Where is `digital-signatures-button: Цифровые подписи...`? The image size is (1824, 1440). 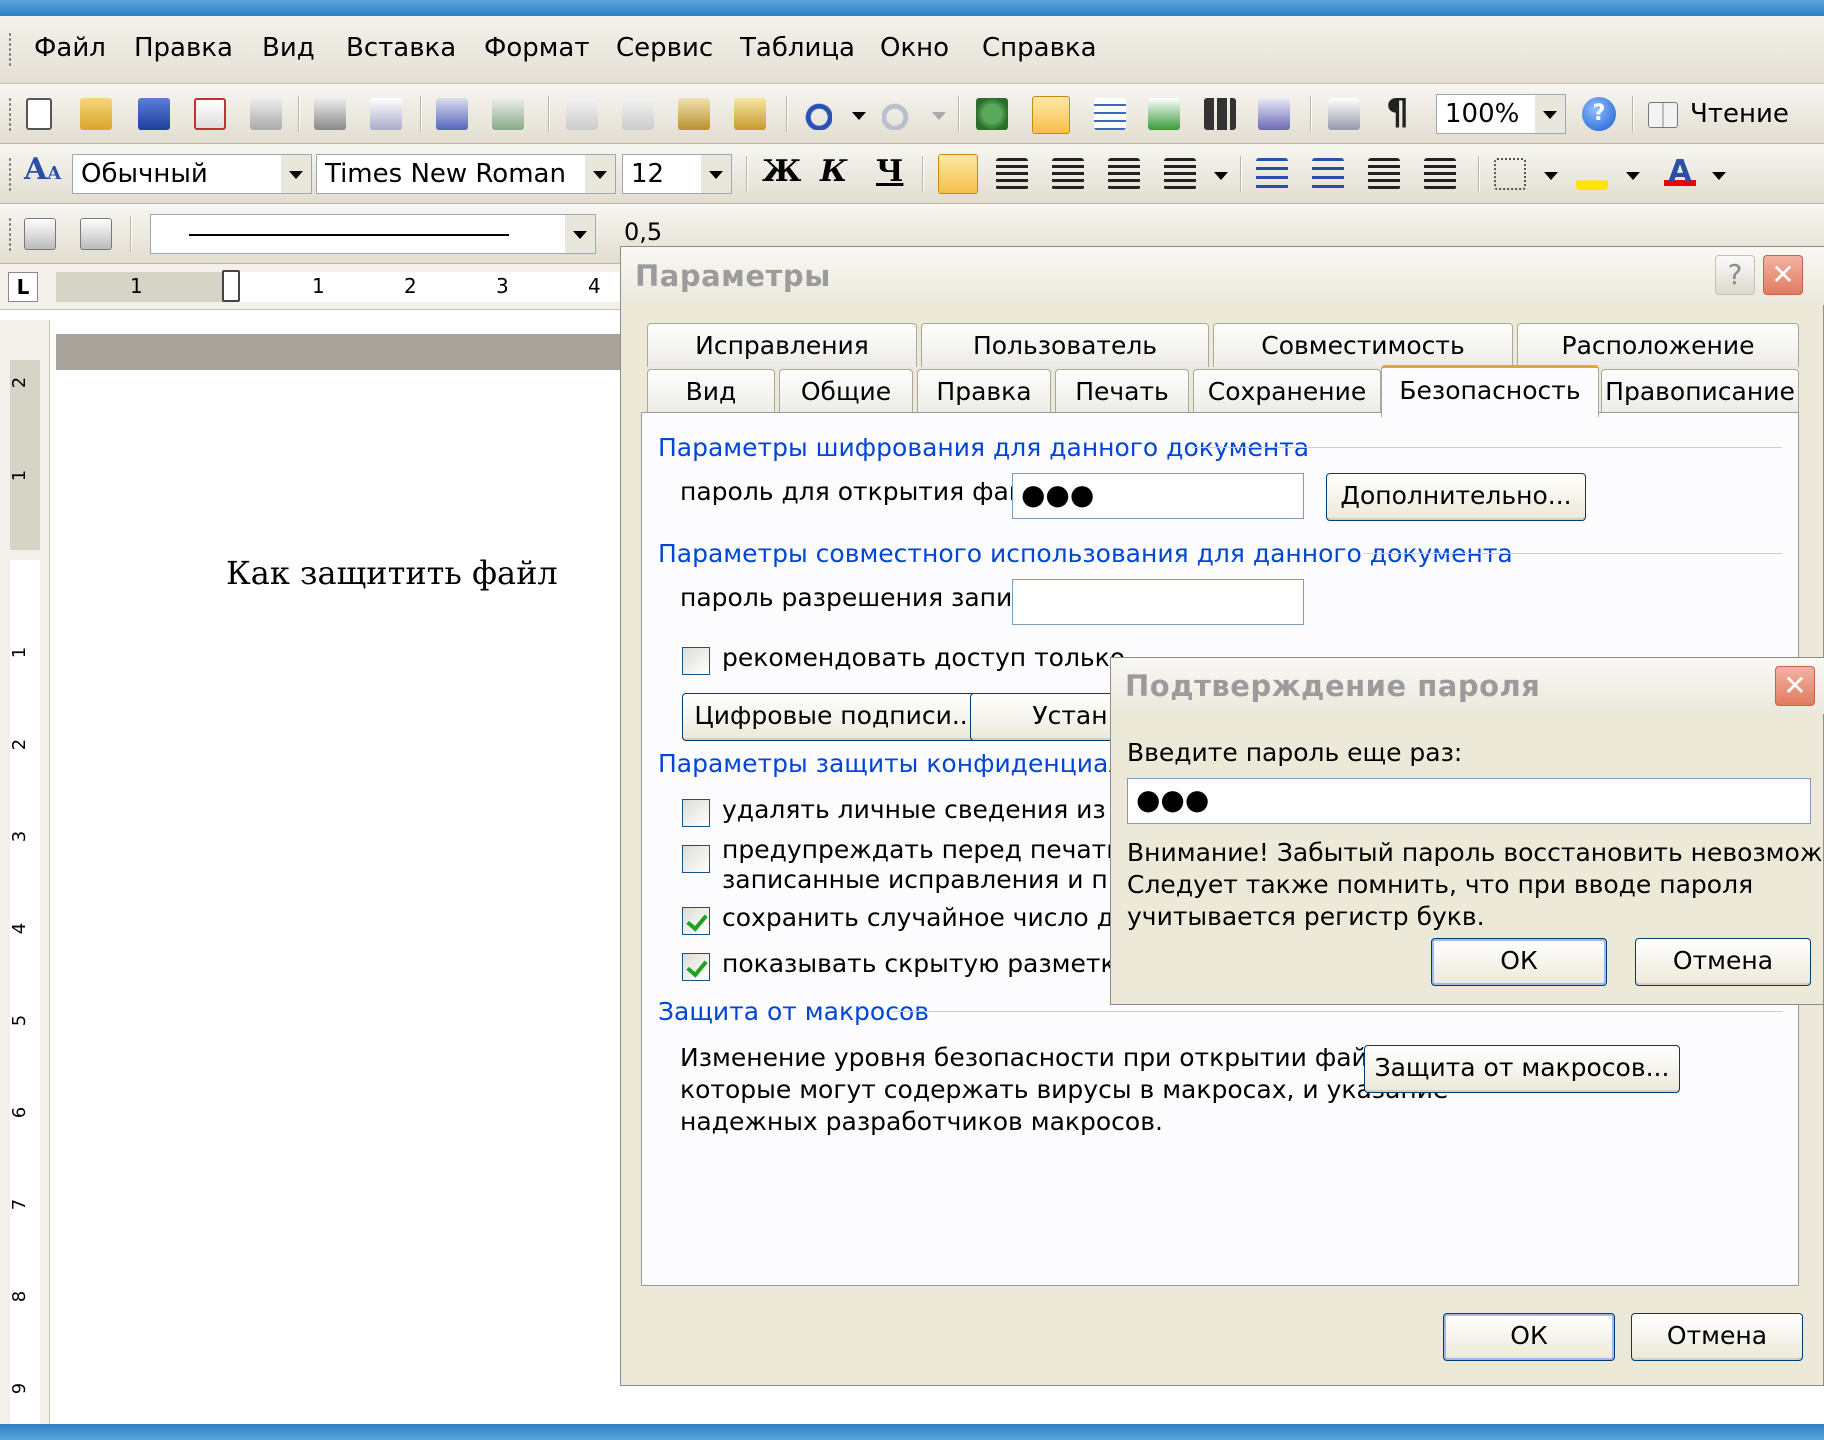 digital-signatures-button: Цифровые подписи... is located at coordinates (835, 717).